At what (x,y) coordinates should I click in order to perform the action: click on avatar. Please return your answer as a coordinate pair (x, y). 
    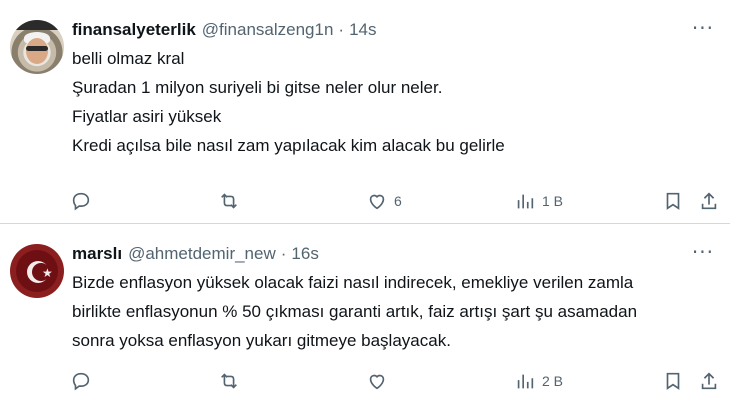
    Looking at the image, I should click on (37, 47).